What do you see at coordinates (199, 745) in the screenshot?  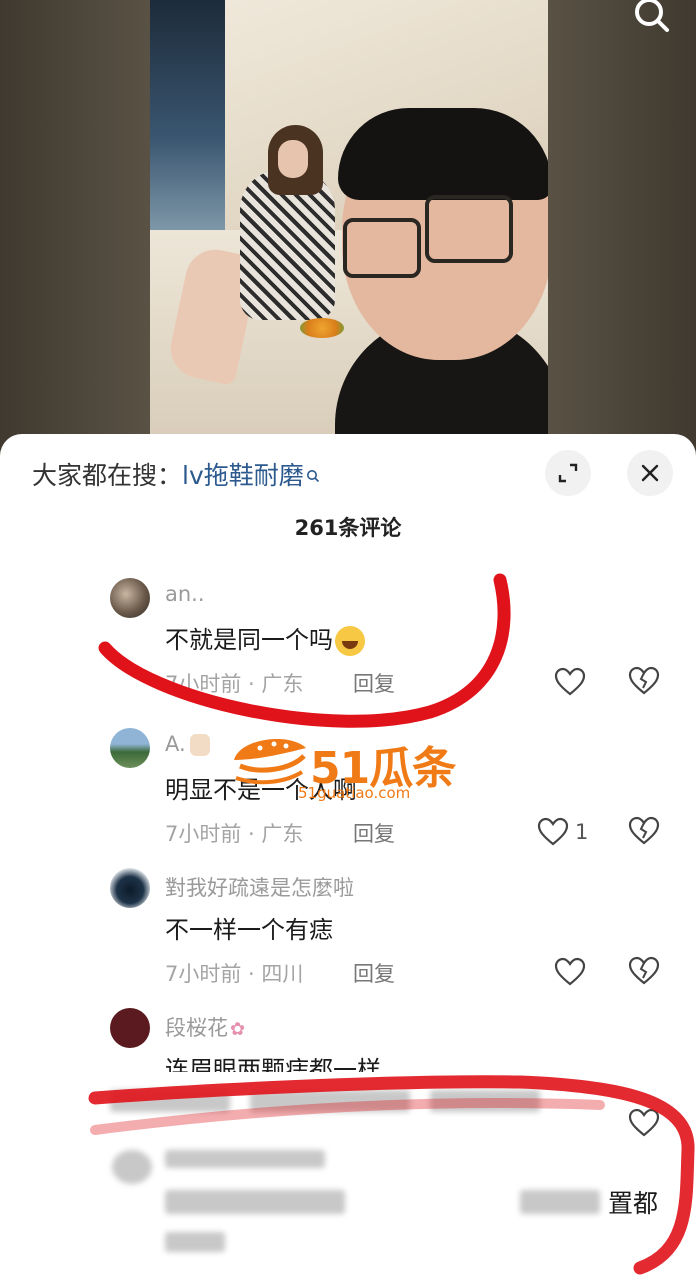 I see `user-badge-icon` at bounding box center [199, 745].